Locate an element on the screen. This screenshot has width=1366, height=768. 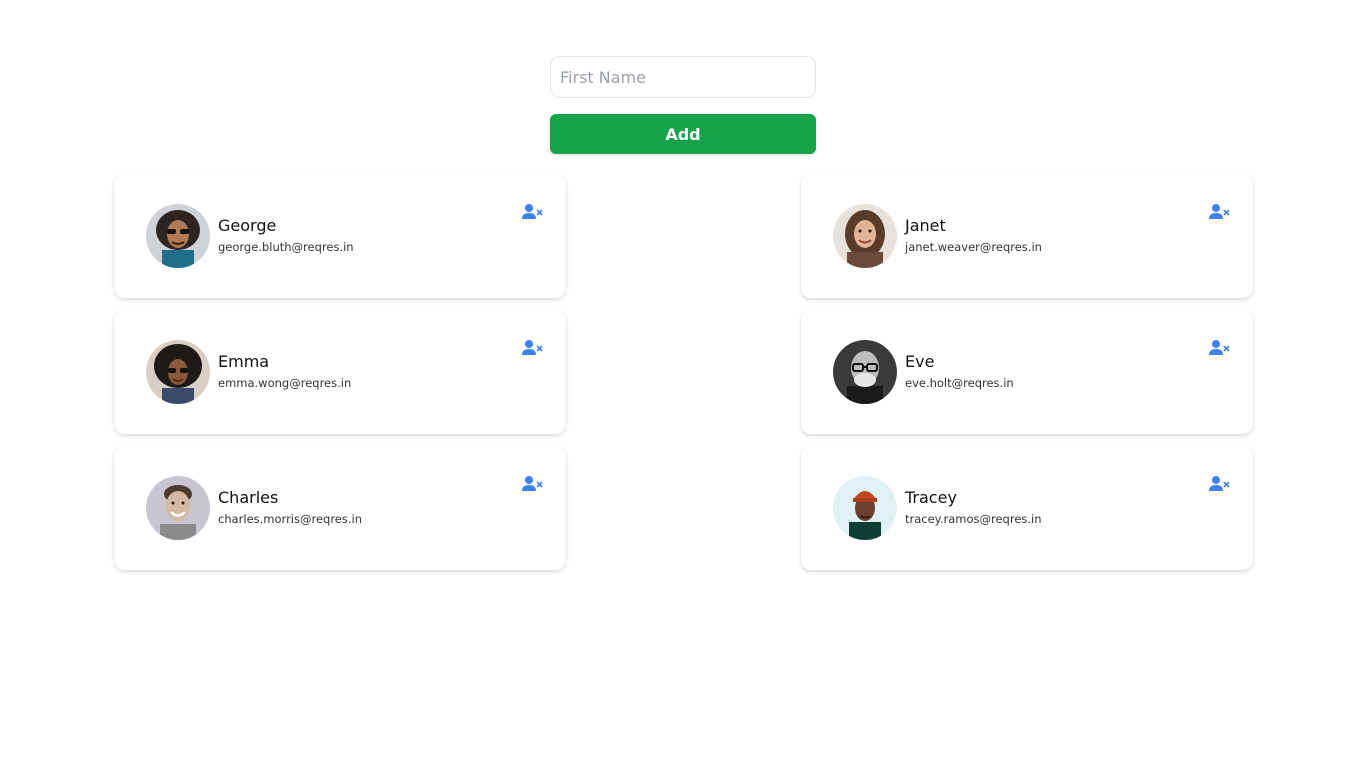
user-card: George george.bluth@reqres.in is located at coordinates (340, 236).